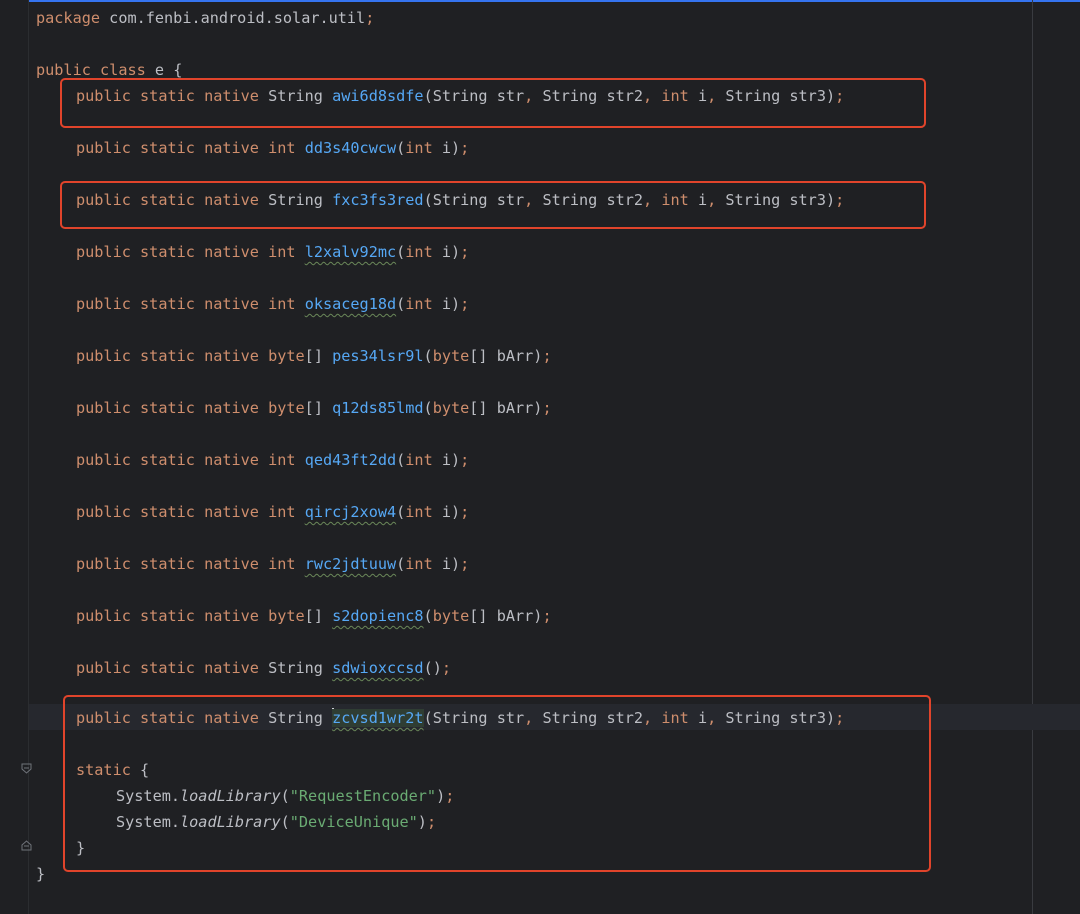  Describe the element at coordinates (68, 18) in the screenshot. I see `package-keyword: package` at that location.